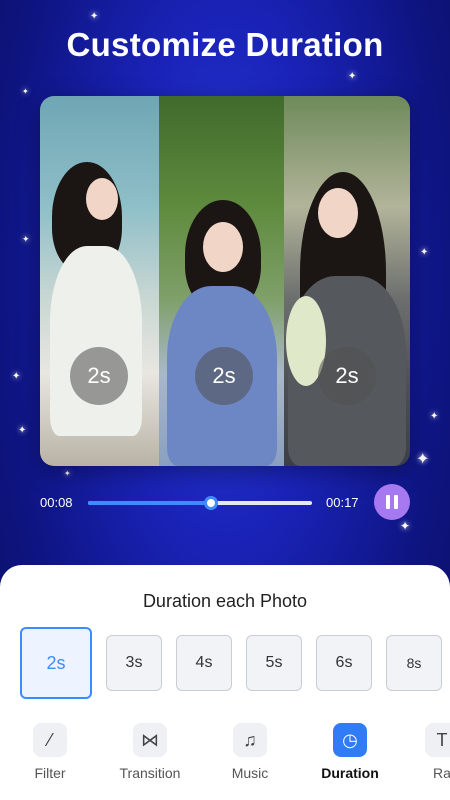 The width and height of the screenshot is (450, 800). What do you see at coordinates (414, 663) in the screenshot?
I see `duration-option-8s: 8s` at bounding box center [414, 663].